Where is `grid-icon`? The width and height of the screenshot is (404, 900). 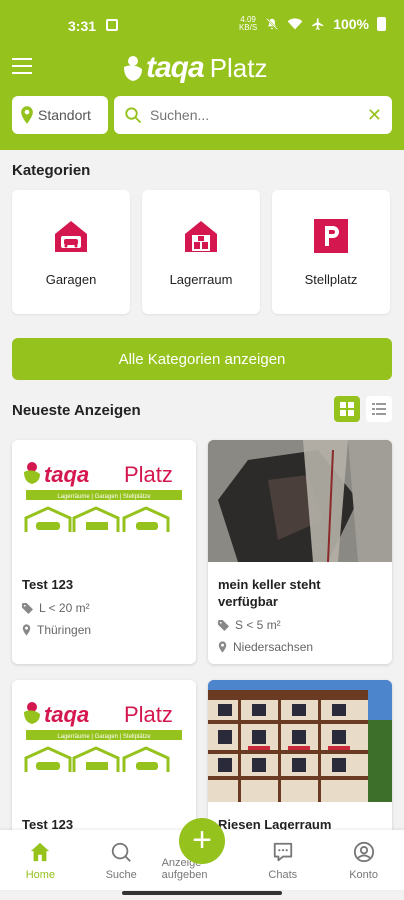
grid-icon is located at coordinates (347, 409).